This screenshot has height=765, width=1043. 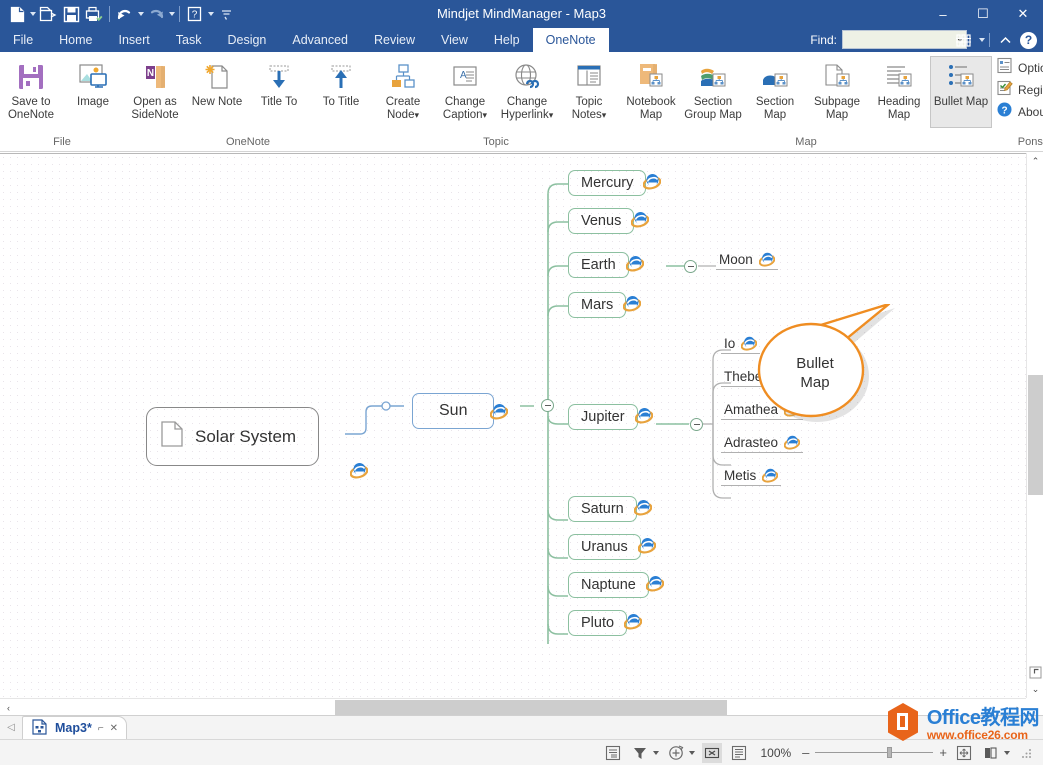 What do you see at coordinates (460, 411) in the screenshot?
I see `map-node-sun: Sun` at bounding box center [460, 411].